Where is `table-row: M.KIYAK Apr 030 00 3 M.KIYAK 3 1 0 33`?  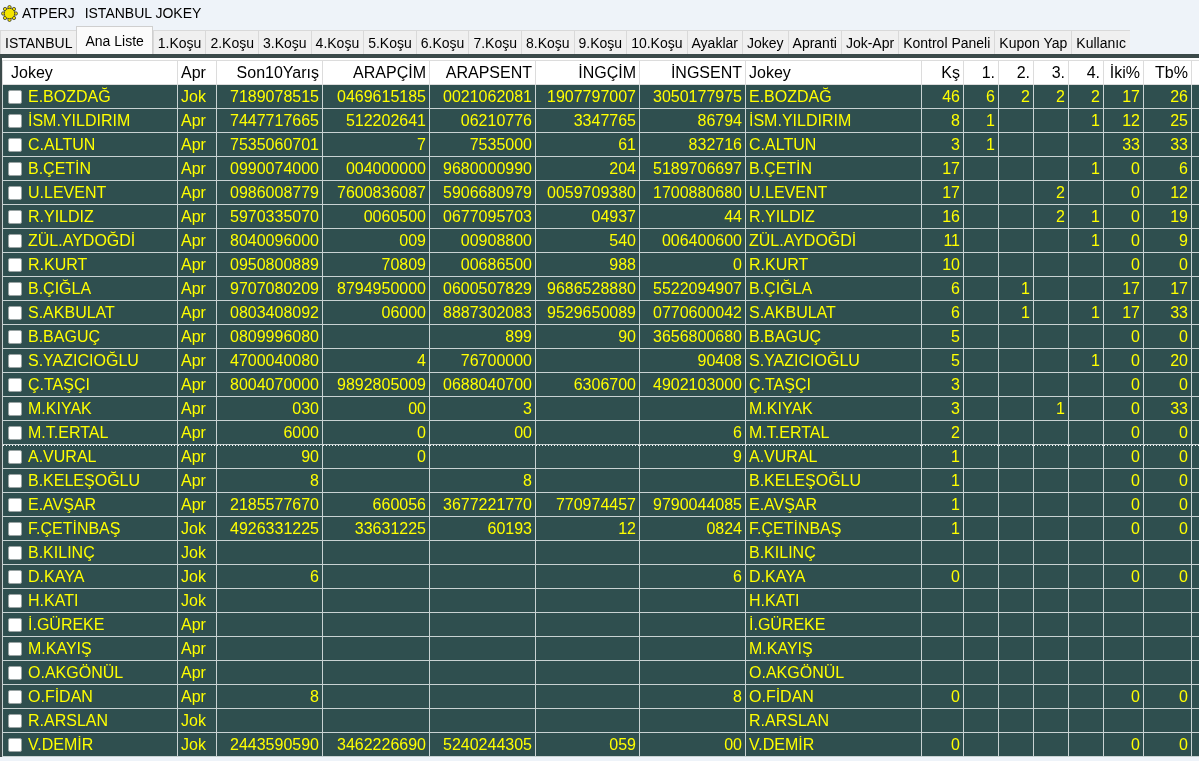 table-row: M.KIYAK Apr 030 00 3 M.KIYAK 3 1 0 33 is located at coordinates (600, 408).